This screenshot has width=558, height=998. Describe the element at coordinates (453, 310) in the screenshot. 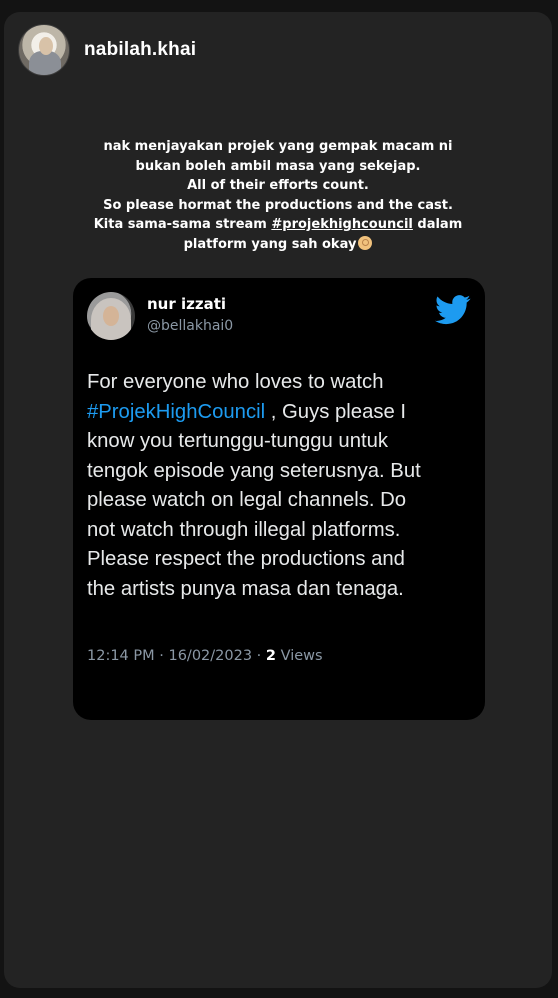

I see `twitter-bird-icon` at that location.